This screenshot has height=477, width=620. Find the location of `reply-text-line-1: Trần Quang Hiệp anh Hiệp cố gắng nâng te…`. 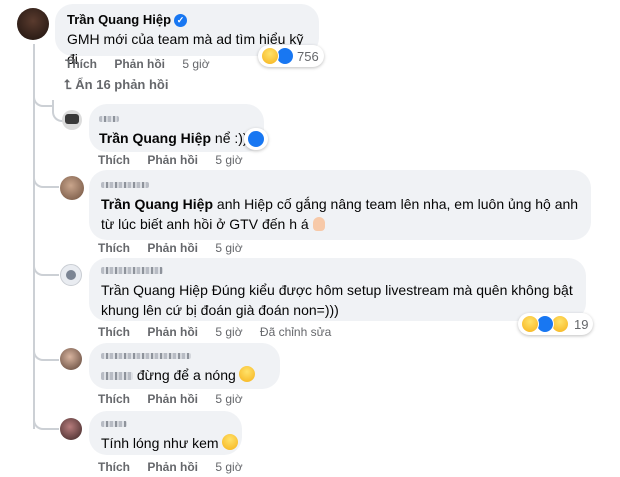

reply-text-line-1: Trần Quang Hiệp anh Hiệp cố gắng nâng te… is located at coordinates (340, 204).